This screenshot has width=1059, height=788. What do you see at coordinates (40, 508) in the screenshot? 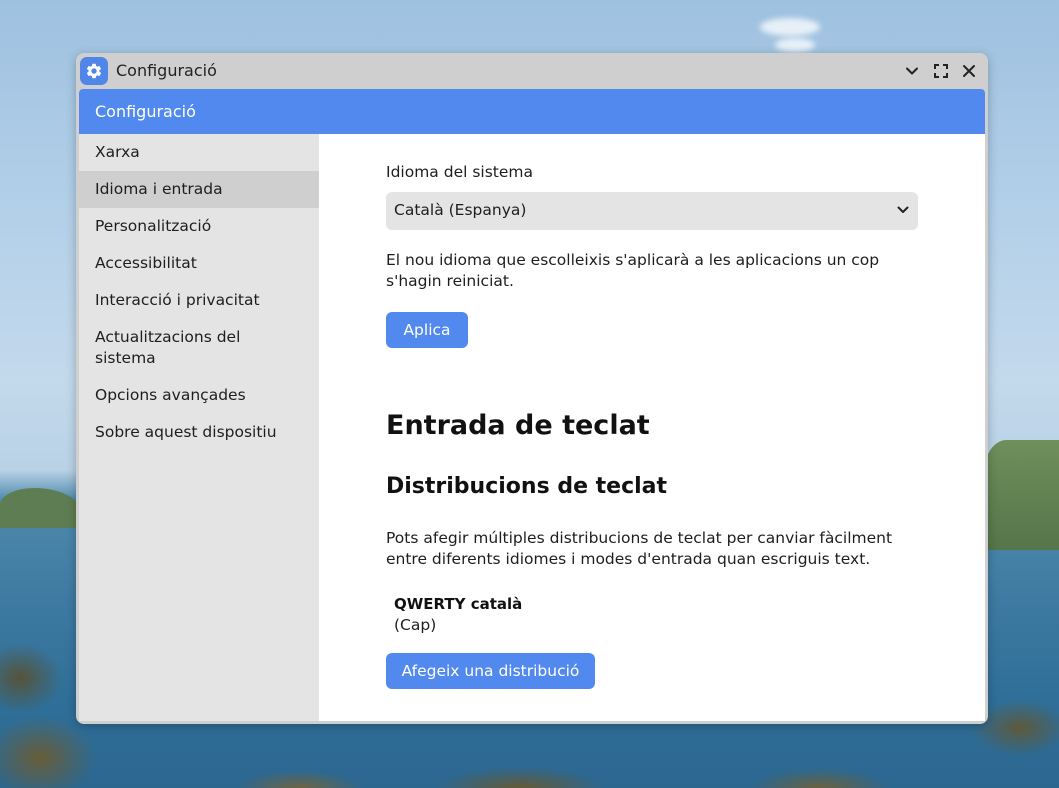
I see `hill-left` at bounding box center [40, 508].